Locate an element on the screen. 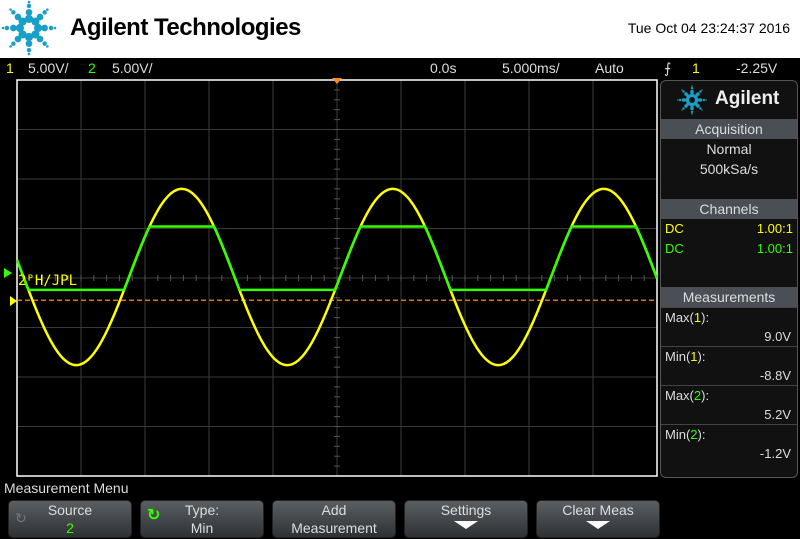 The width and height of the screenshot is (800, 539). time-delay: 0.0s is located at coordinates (443, 68).